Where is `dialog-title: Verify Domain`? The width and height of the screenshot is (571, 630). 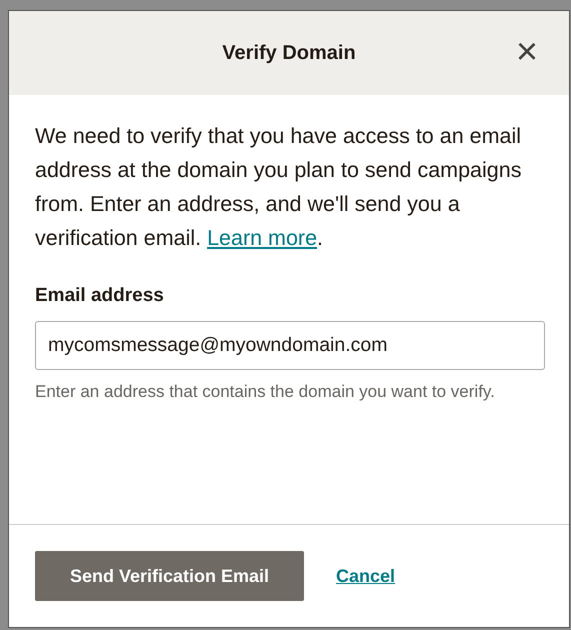
dialog-title: Verify Domain is located at coordinates (289, 53).